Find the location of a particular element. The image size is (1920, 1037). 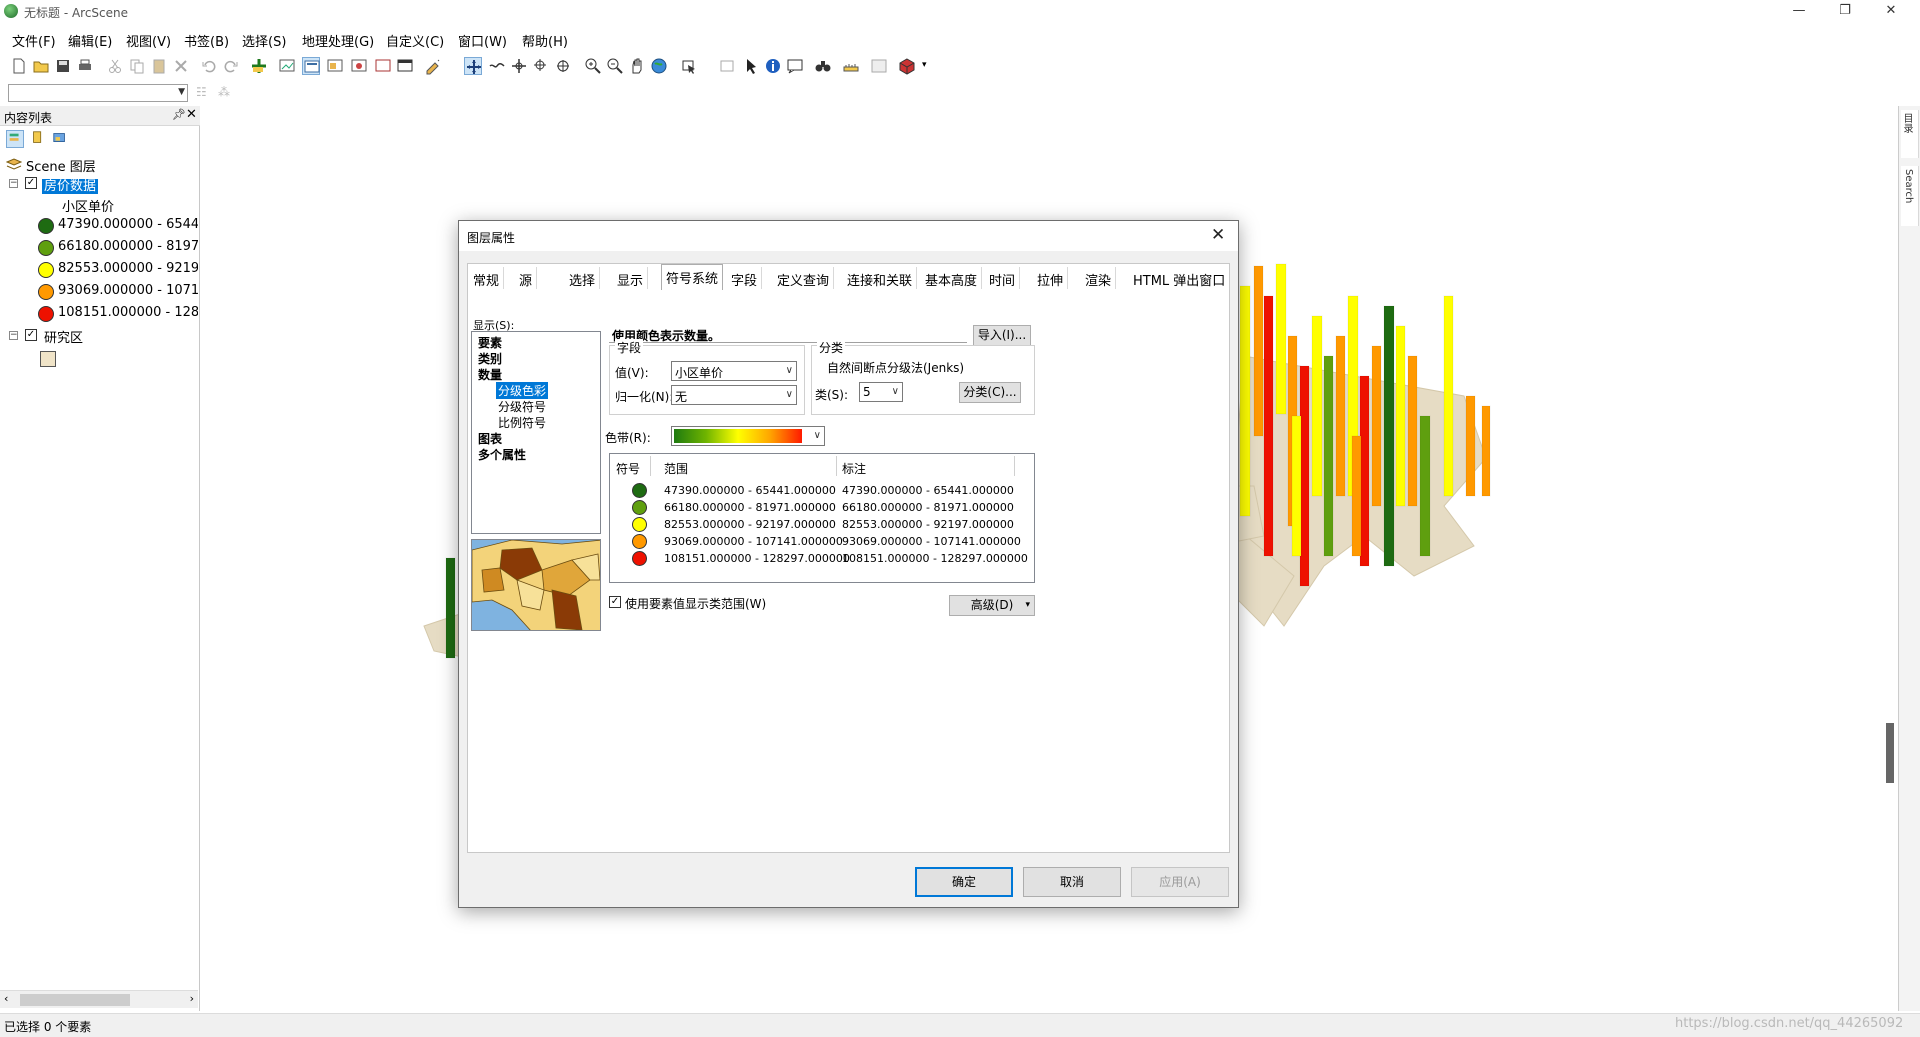

set-observer-icon is located at coordinates (563, 66).